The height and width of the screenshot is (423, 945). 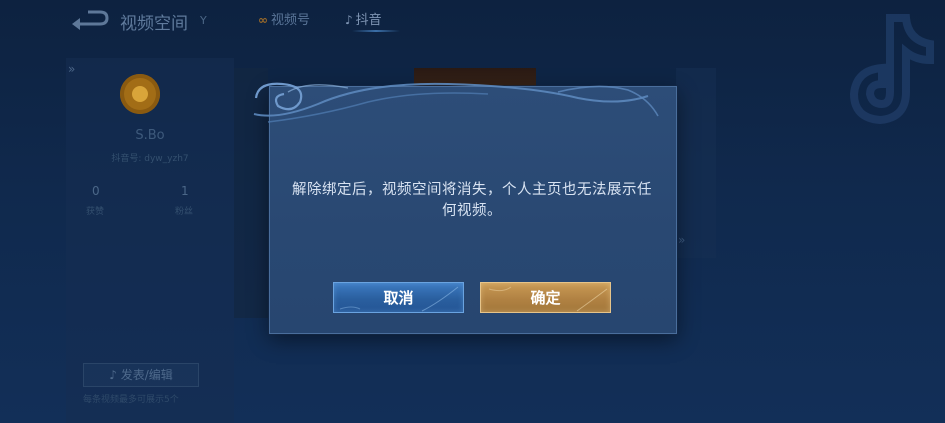 I want to click on confirm-button: 确定, so click(x=545, y=297).